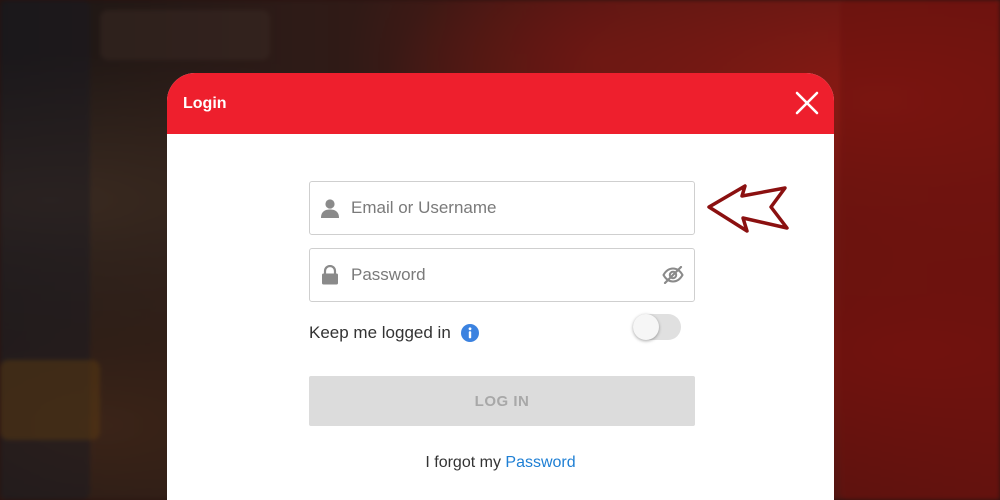  I want to click on password-field, so click(502, 275).